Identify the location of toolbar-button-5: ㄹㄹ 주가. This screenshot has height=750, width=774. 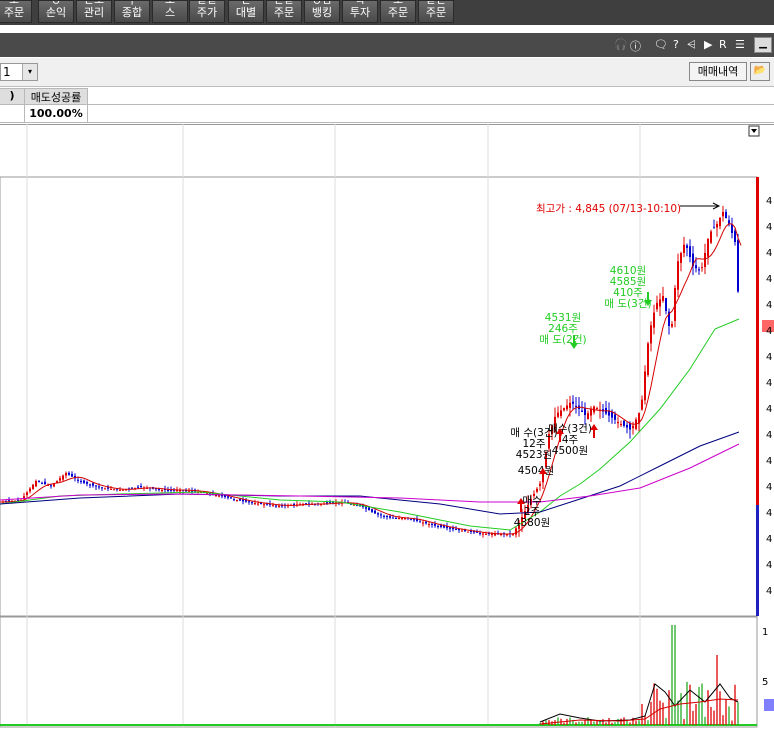
(207, 11).